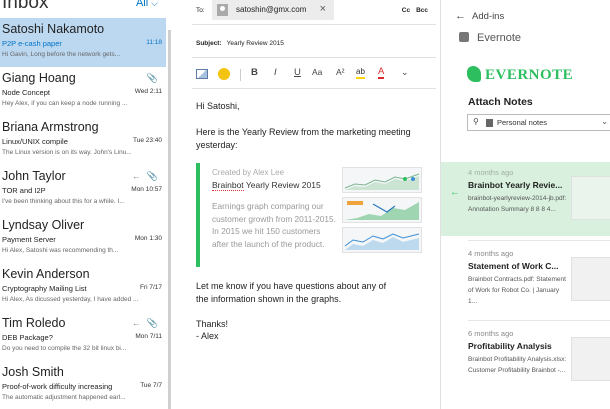 The image size is (610, 409). Describe the element at coordinates (405, 72) in the screenshot. I see `more-options-chevron-icon: ⌄` at that location.